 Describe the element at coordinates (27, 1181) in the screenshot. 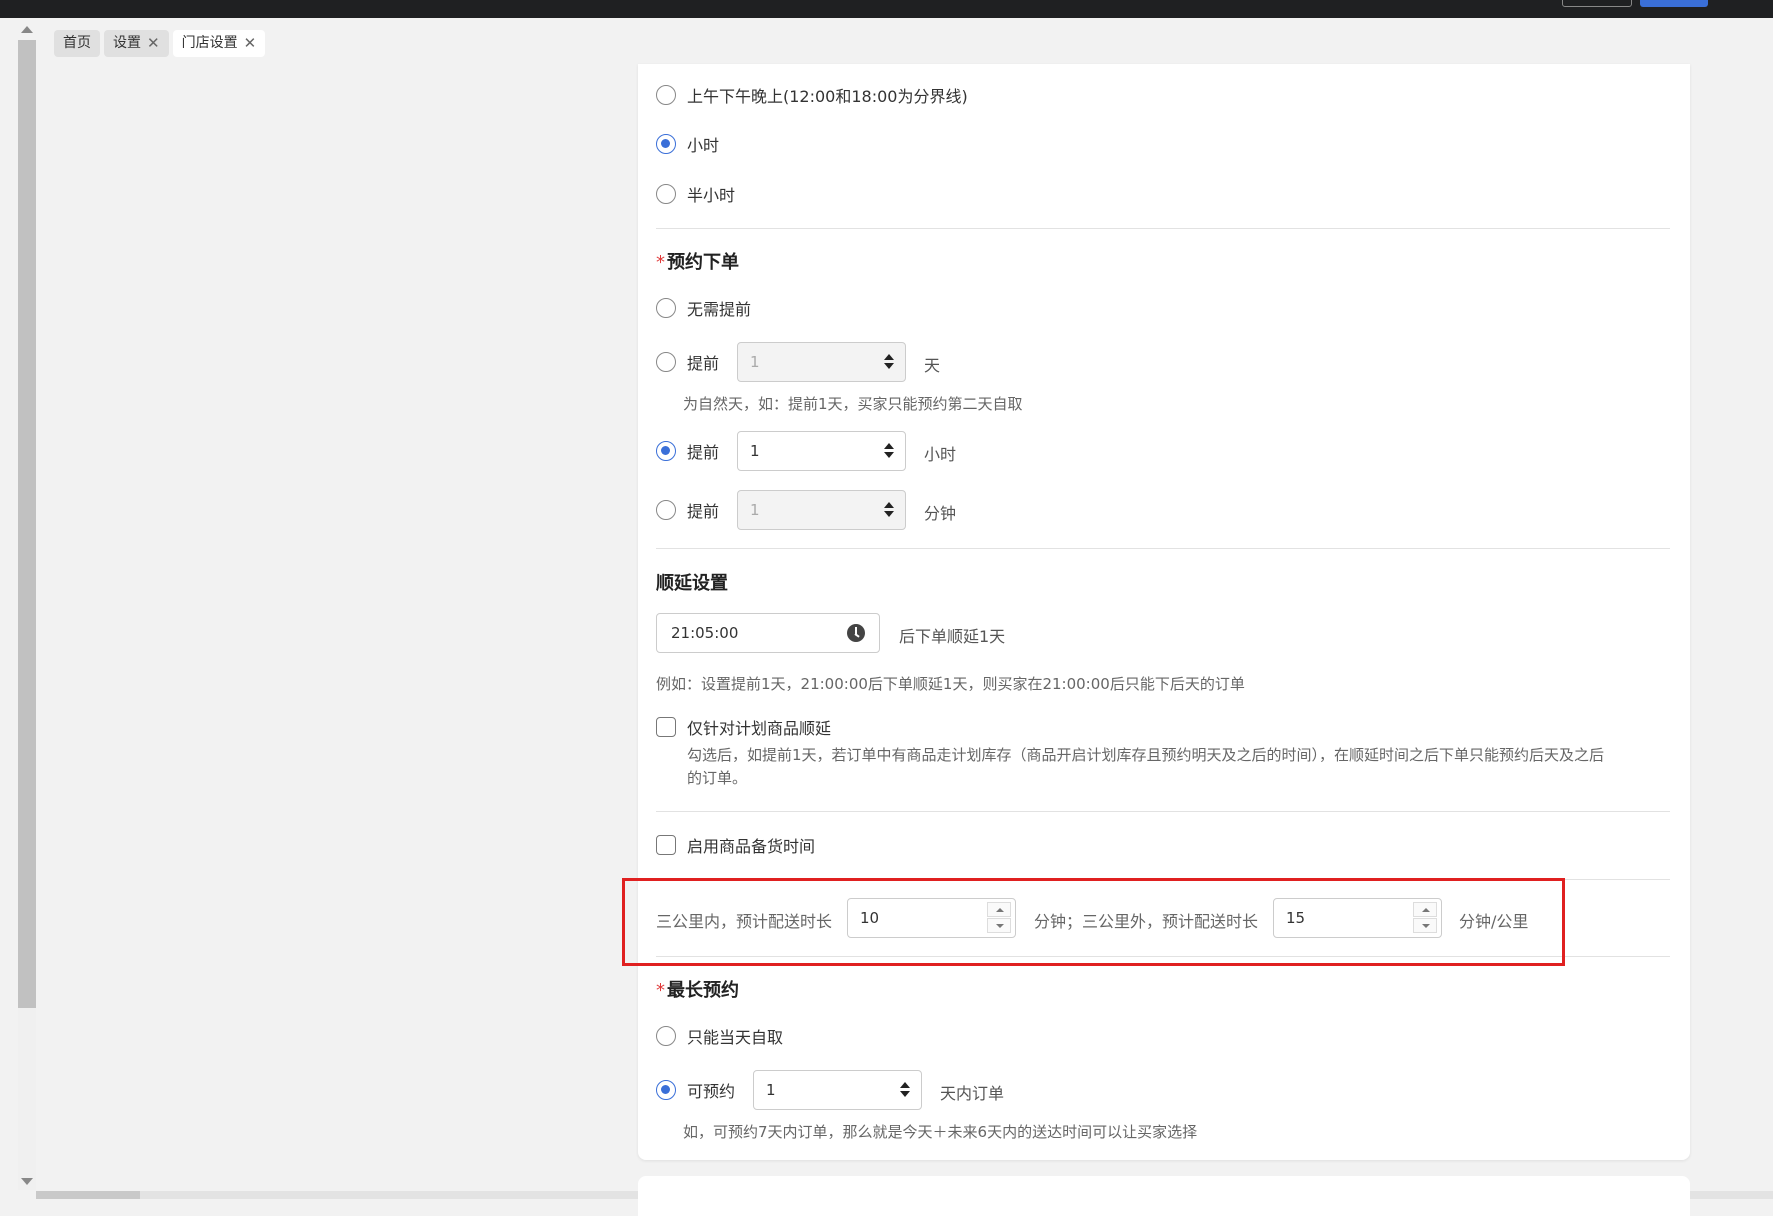

I see `scroll-down-icon` at that location.